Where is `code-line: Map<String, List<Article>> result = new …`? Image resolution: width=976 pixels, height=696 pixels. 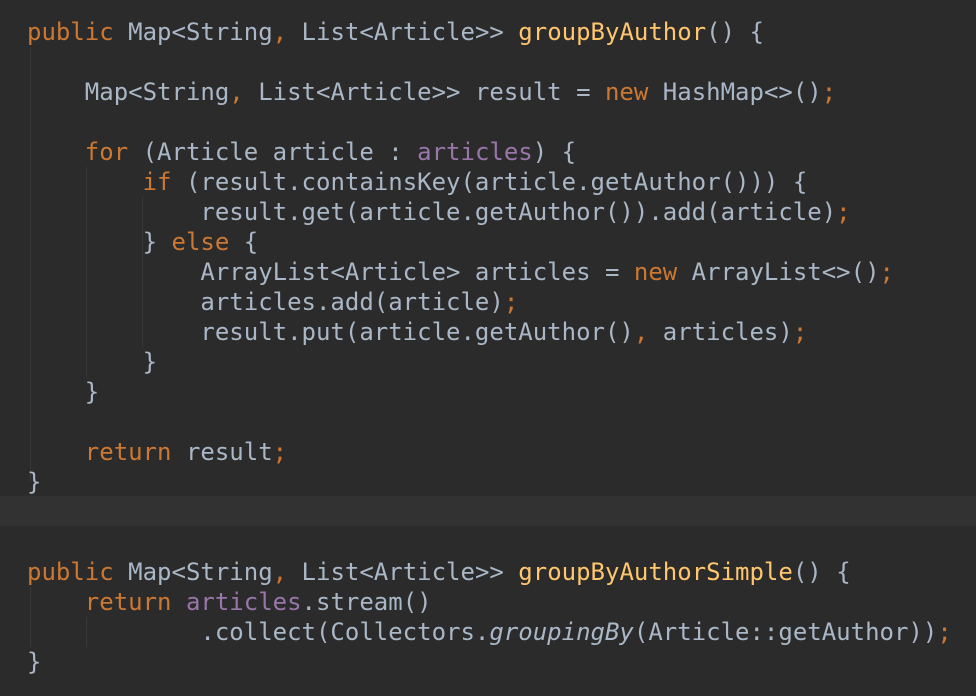
code-line: Map<String, List<Article>> result = new … is located at coordinates (431, 92).